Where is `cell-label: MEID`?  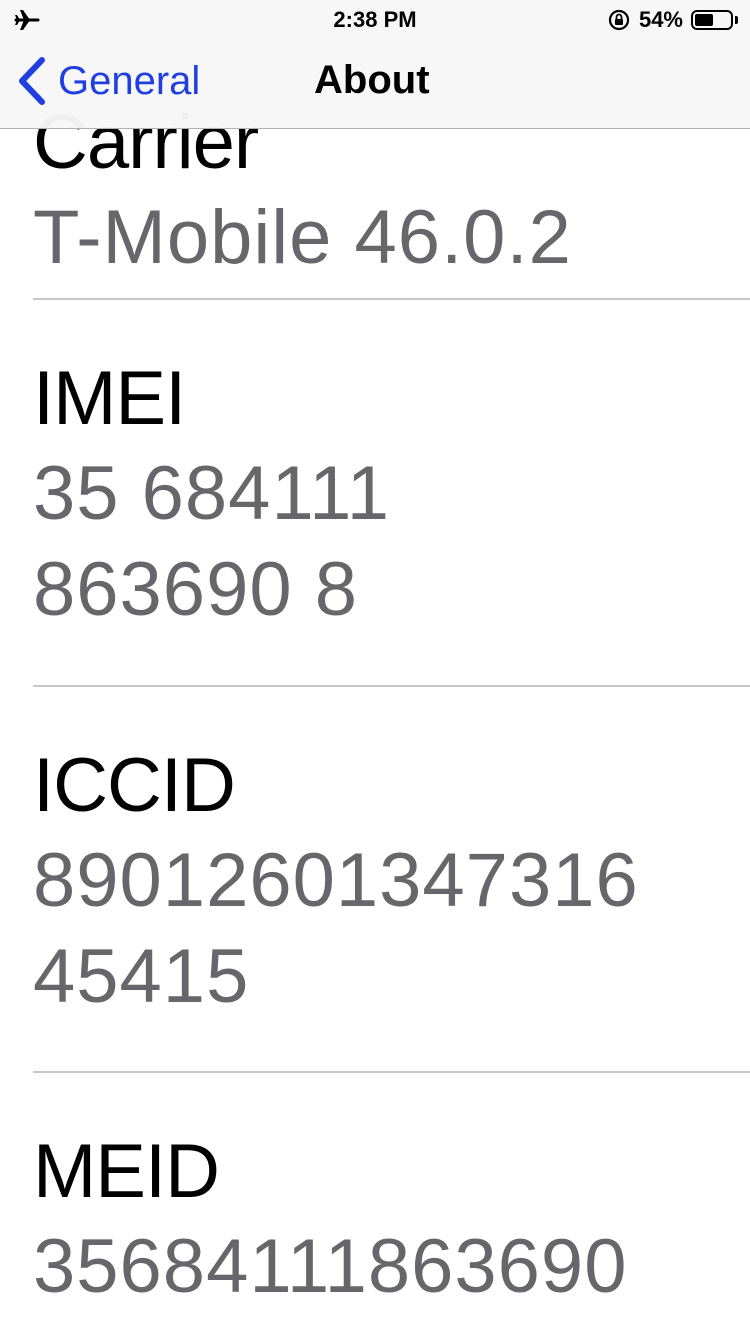 cell-label: MEID is located at coordinates (126, 1171).